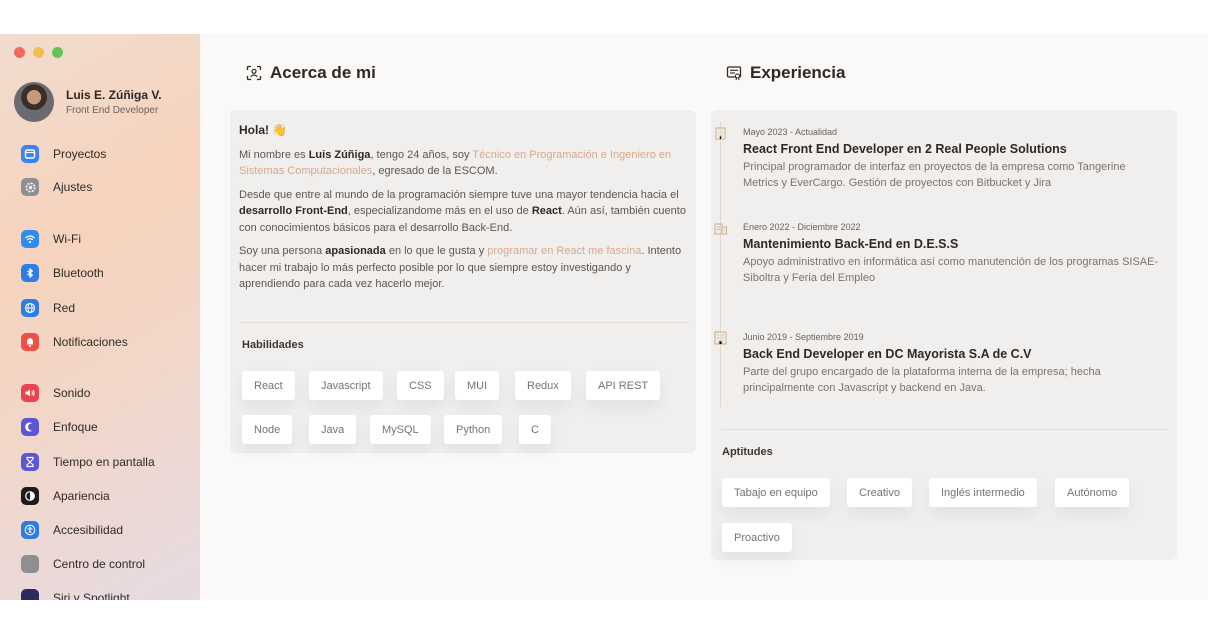 This screenshot has height=635, width=1208. Describe the element at coordinates (747, 452) in the screenshot. I see `aptitudes-title: Aptitudes` at that location.